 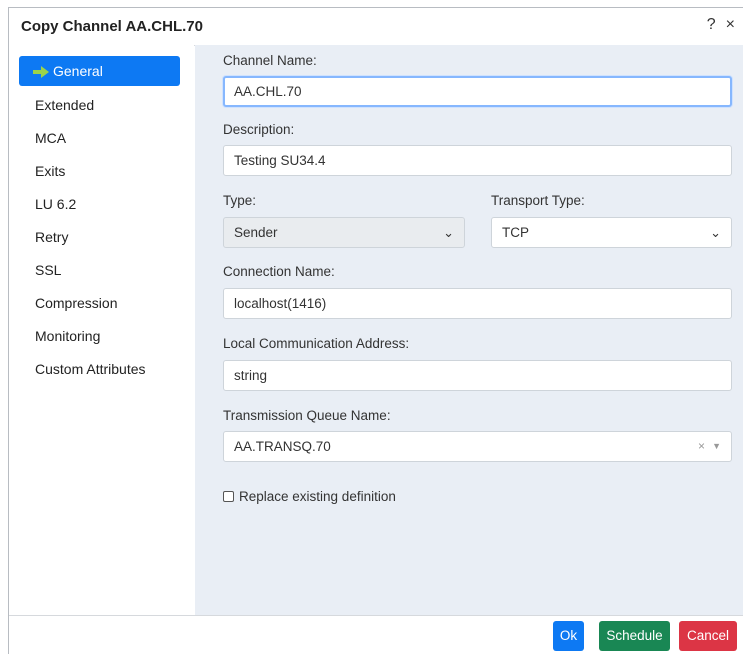 I want to click on transport-type-value: TCP, so click(x=515, y=232).